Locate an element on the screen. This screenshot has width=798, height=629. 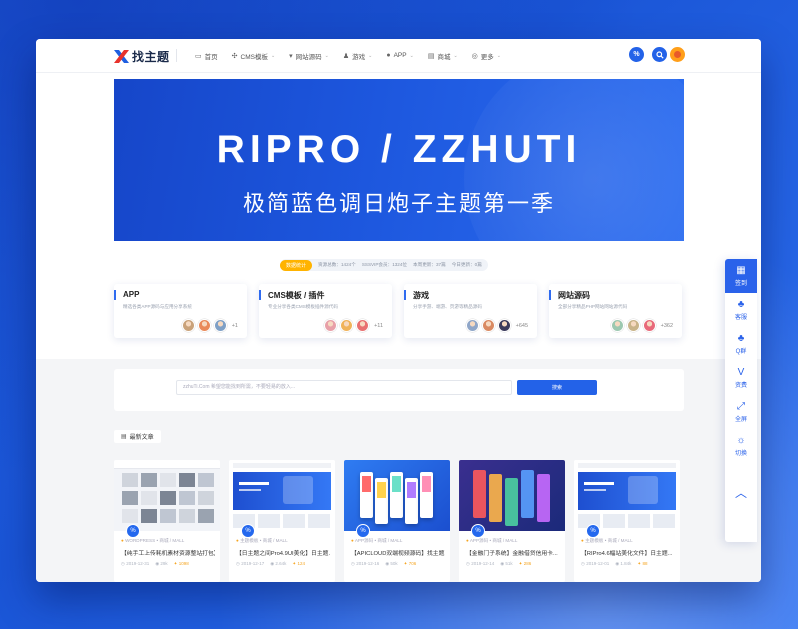
back-to-top-icon: ︿ is located at coordinates (741, 492).